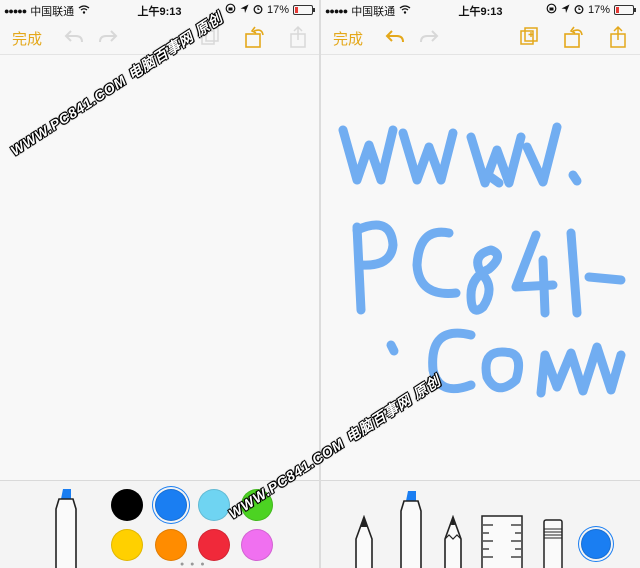 The height and width of the screenshot is (568, 640). What do you see at coordinates (127, 545) in the screenshot?
I see `color-swatch-yellow` at bounding box center [127, 545].